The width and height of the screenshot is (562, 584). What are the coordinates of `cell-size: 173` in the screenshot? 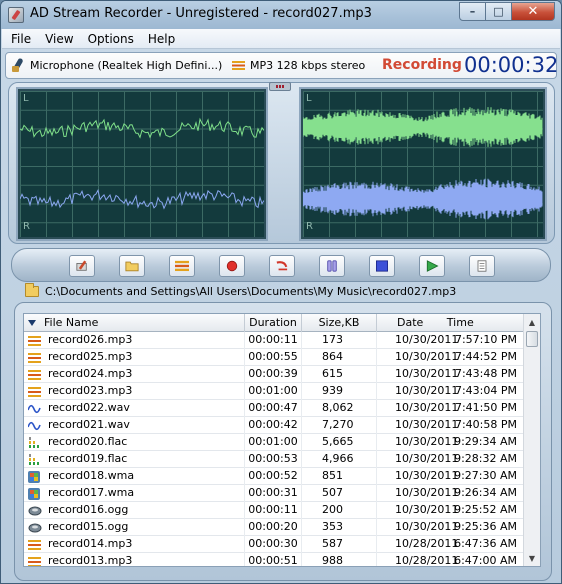 It's located at (339, 340).